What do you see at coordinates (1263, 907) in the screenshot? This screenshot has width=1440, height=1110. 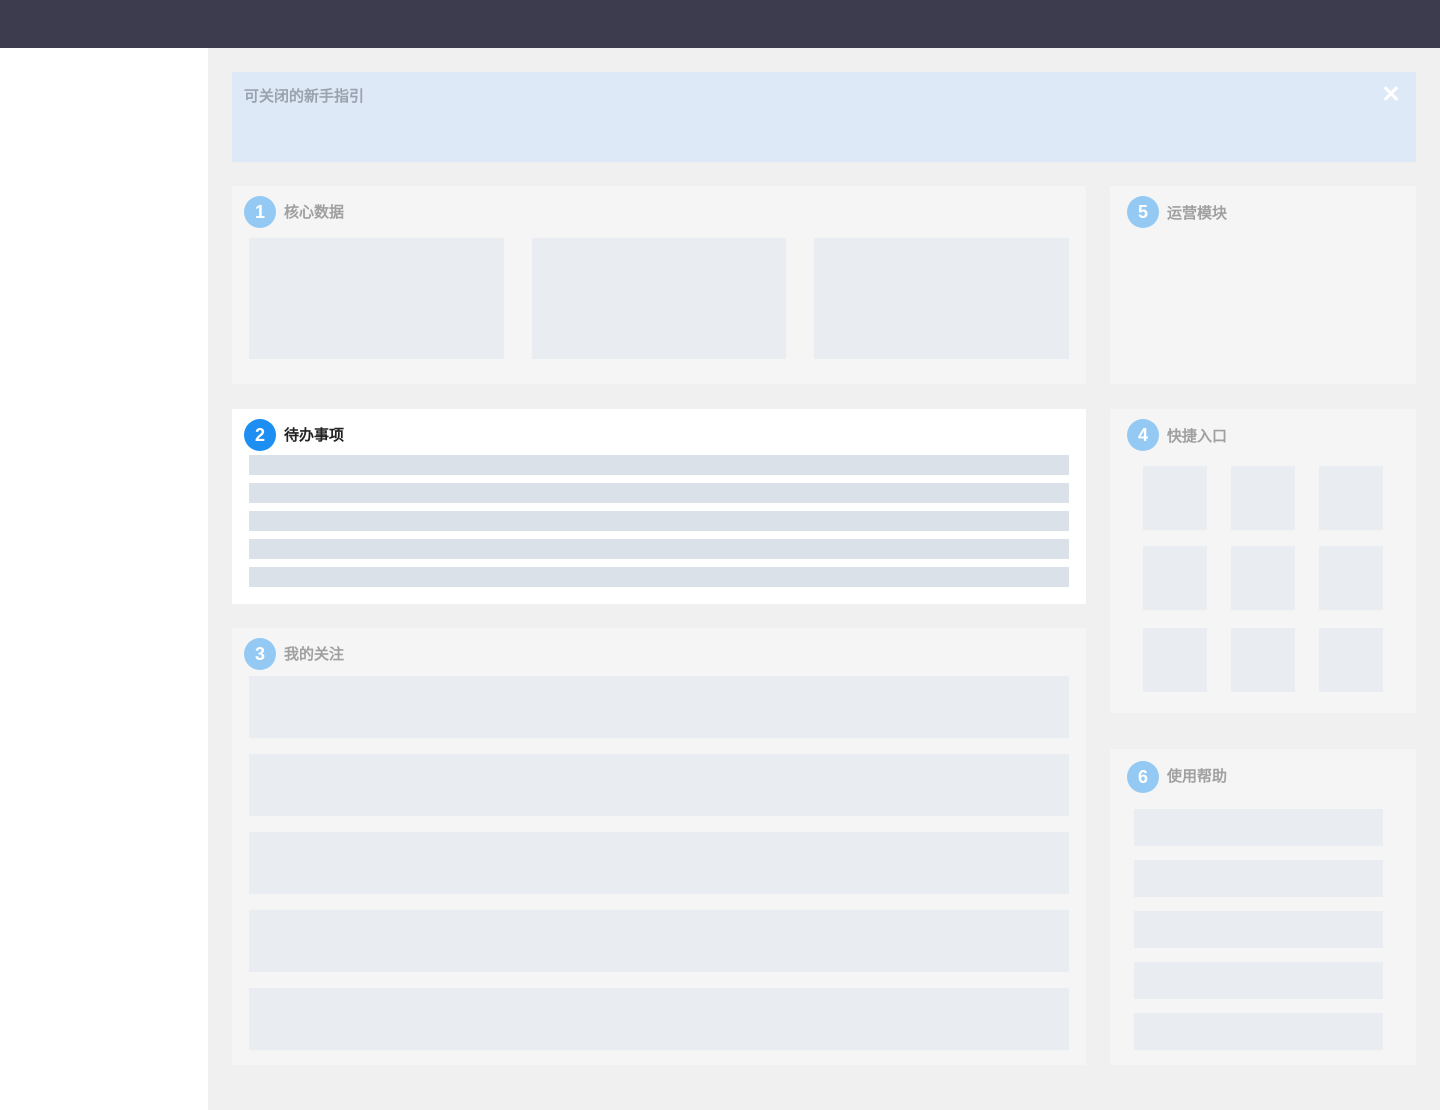 I see `panel-help: 6 使用帮助` at bounding box center [1263, 907].